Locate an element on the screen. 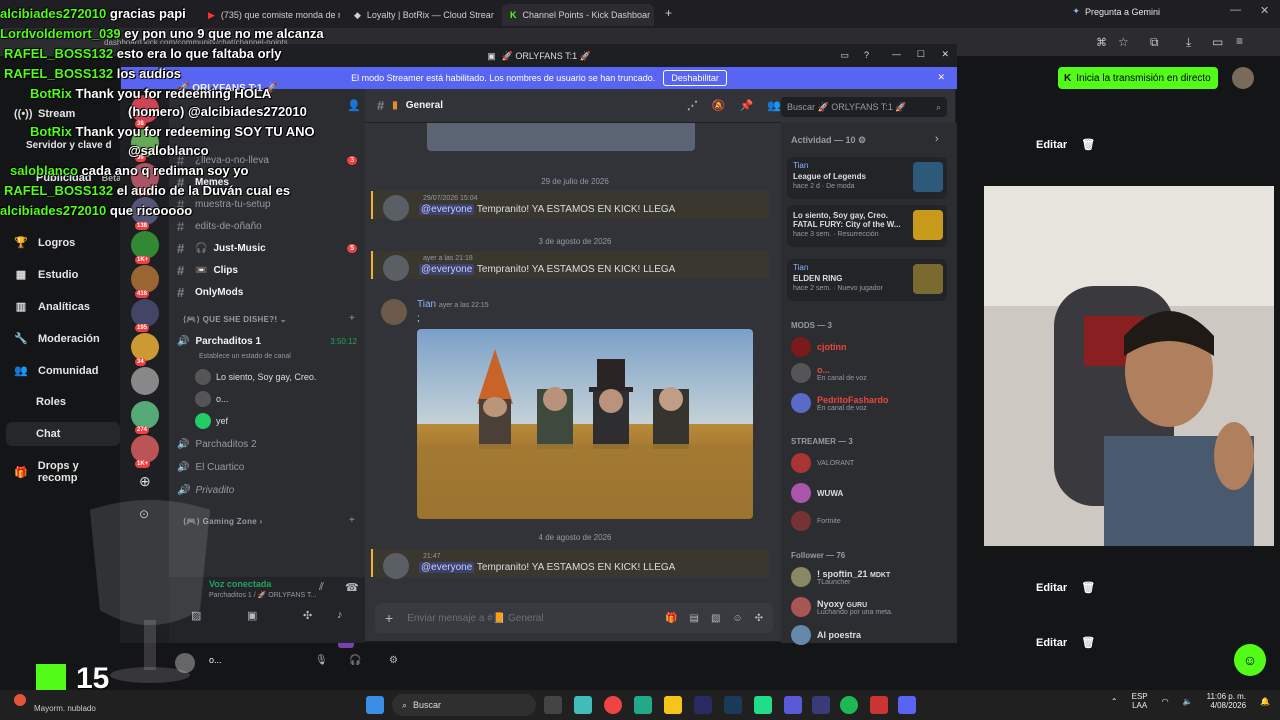  taskbar-search: ⌕ Buscar is located at coordinates (464, 705).